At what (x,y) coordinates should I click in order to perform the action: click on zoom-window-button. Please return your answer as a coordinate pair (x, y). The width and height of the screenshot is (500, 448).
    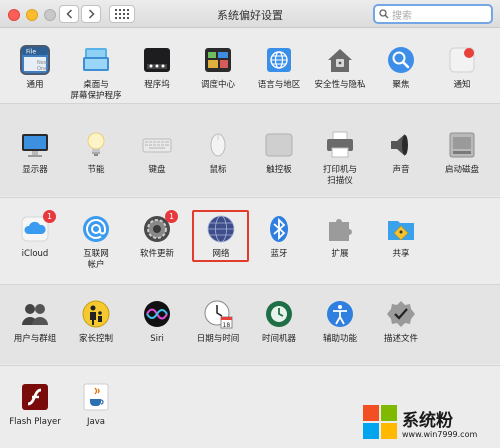
    Looking at the image, I should click on (50, 15).